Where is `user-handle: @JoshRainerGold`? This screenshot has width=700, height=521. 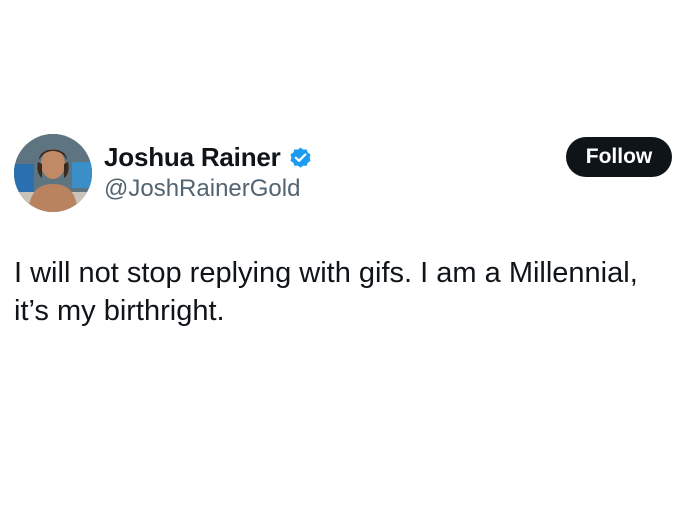 user-handle: @JoshRainerGold is located at coordinates (202, 189).